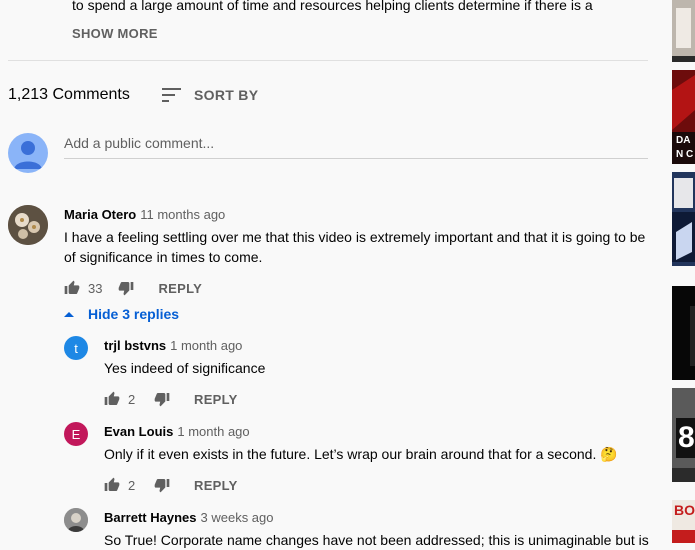 The height and width of the screenshot is (550, 695). What do you see at coordinates (135, 345) in the screenshot?
I see `author-name: trjl bstvns` at bounding box center [135, 345].